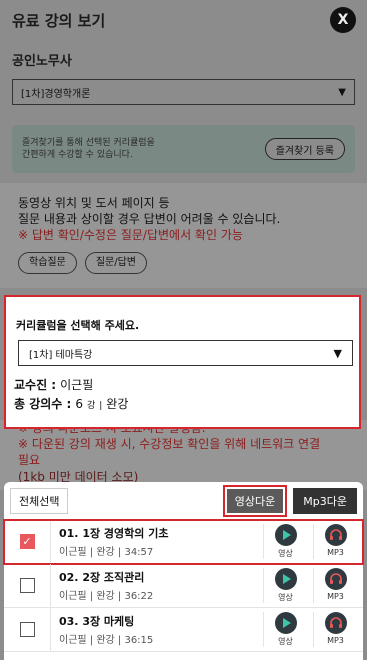  What do you see at coordinates (149, 219) in the screenshot?
I see `notice-line-2: 질문 내용과 상이할 경우 답변이 어려울 수 있습니다.` at bounding box center [149, 219].